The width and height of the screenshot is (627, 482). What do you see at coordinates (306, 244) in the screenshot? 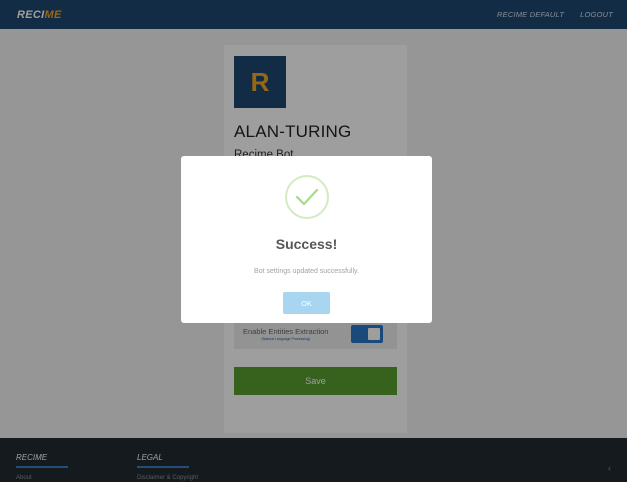
I see `dialog-title: Success!` at bounding box center [306, 244].